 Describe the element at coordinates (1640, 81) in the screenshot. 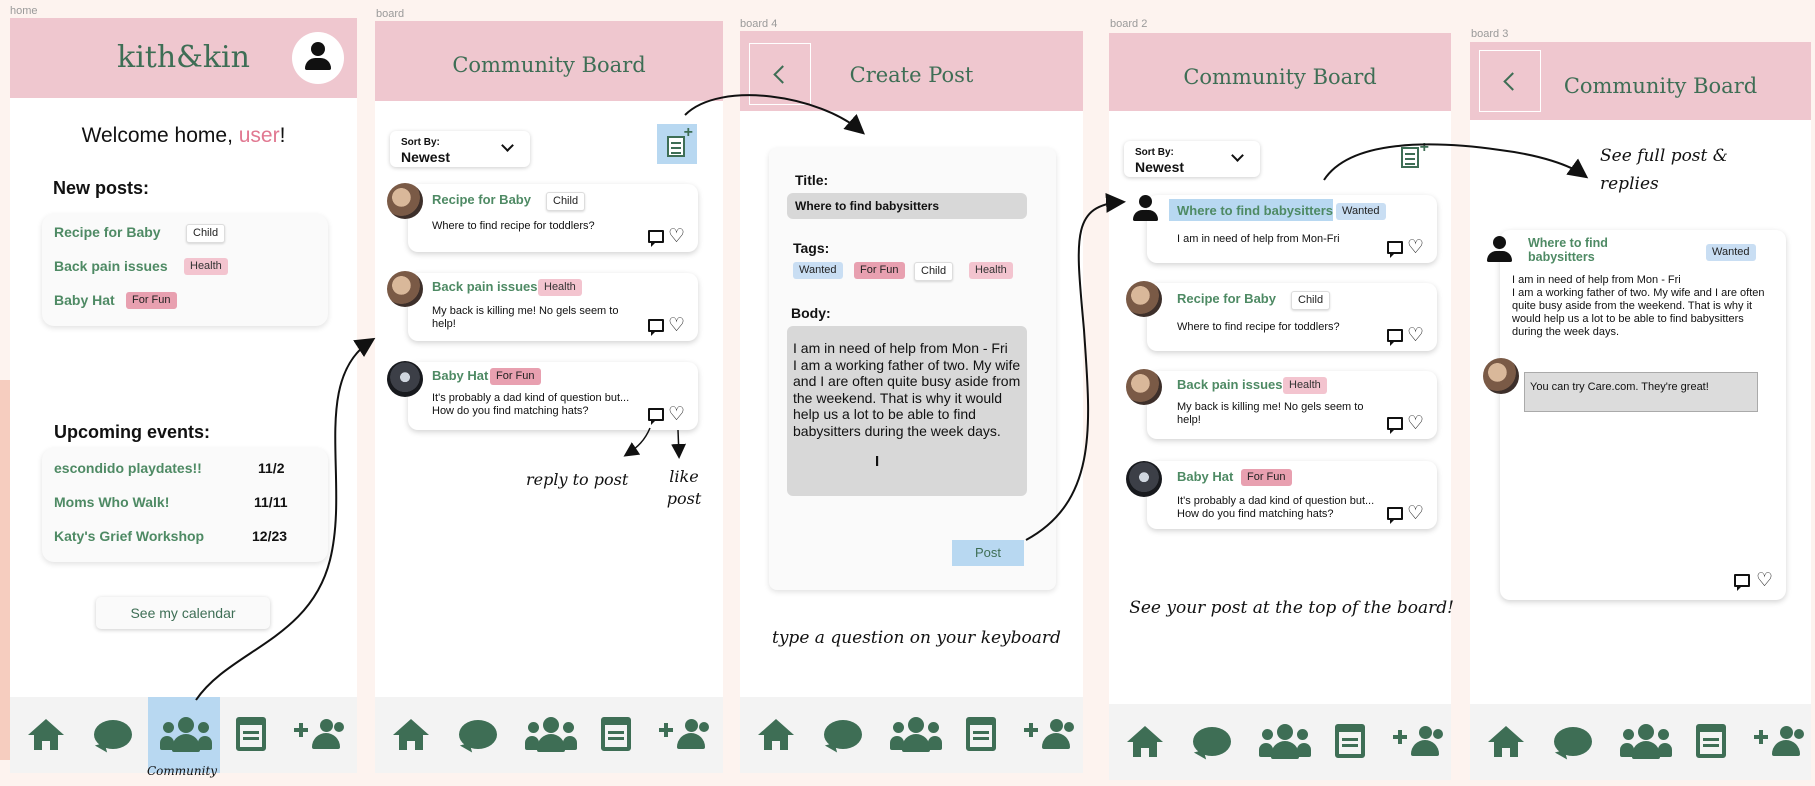

I see `board3-header: Community Board` at that location.